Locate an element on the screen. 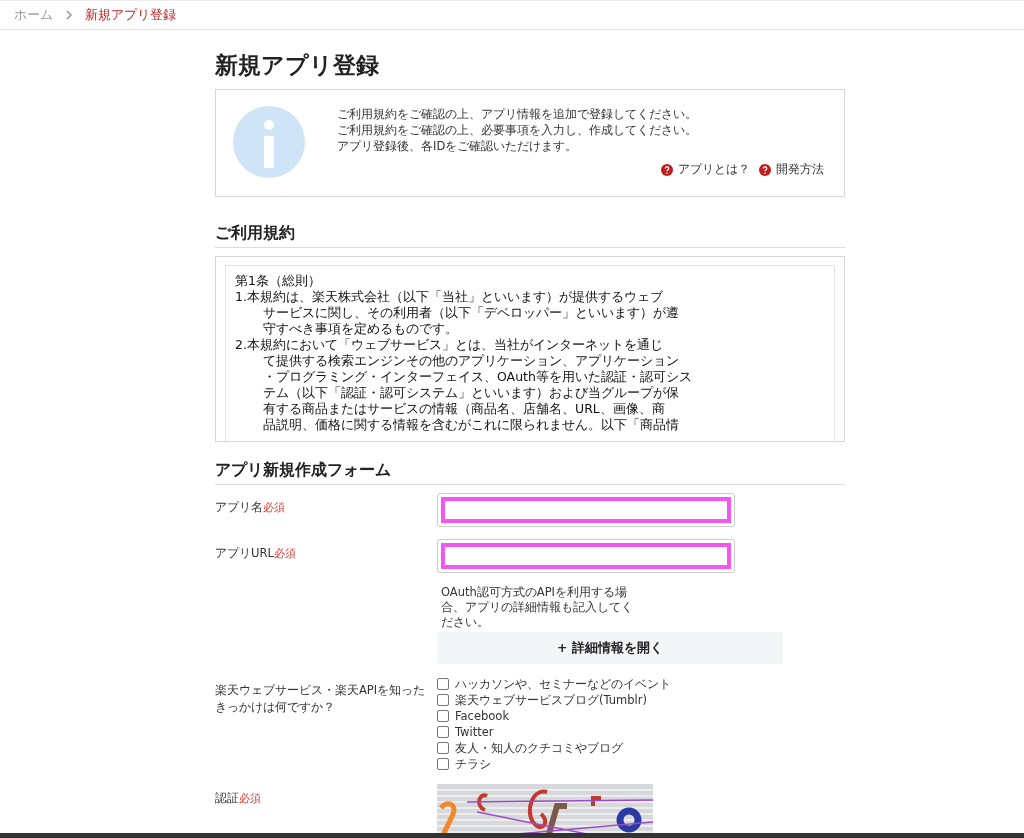 The height and width of the screenshot is (838, 1024). help-text: OAuth認可方式のAPIを利用する場合、アプリの詳細情報も記入してください。 is located at coordinates (537, 607).